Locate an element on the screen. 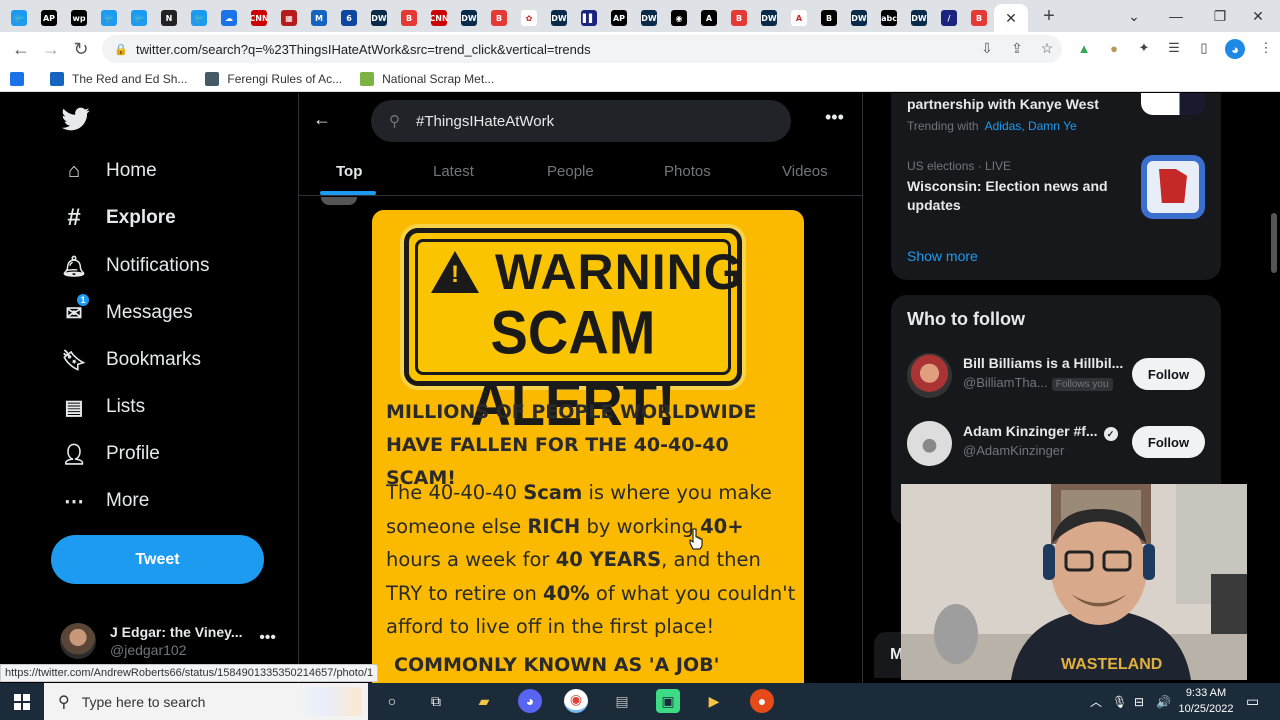 This screenshot has width=1280, height=720. tab-search-icon: ⌄ is located at coordinates (1134, 16).